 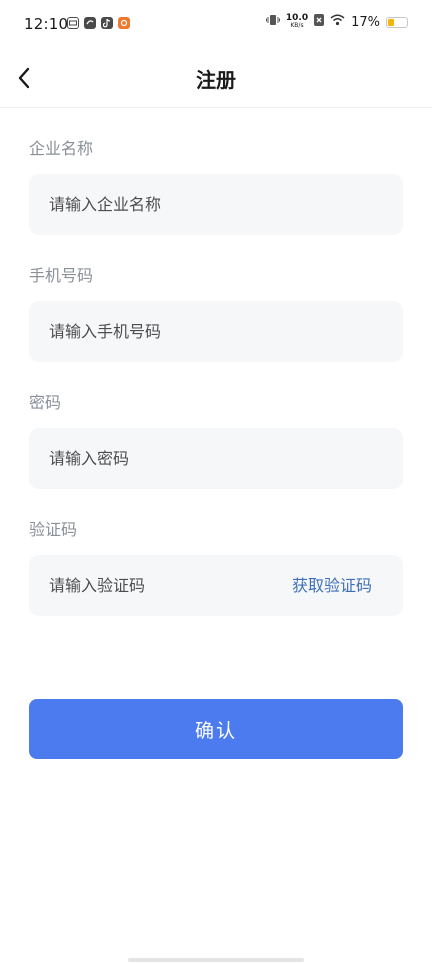 What do you see at coordinates (297, 18) in the screenshot?
I see `net-speed-value: 10.0` at bounding box center [297, 18].